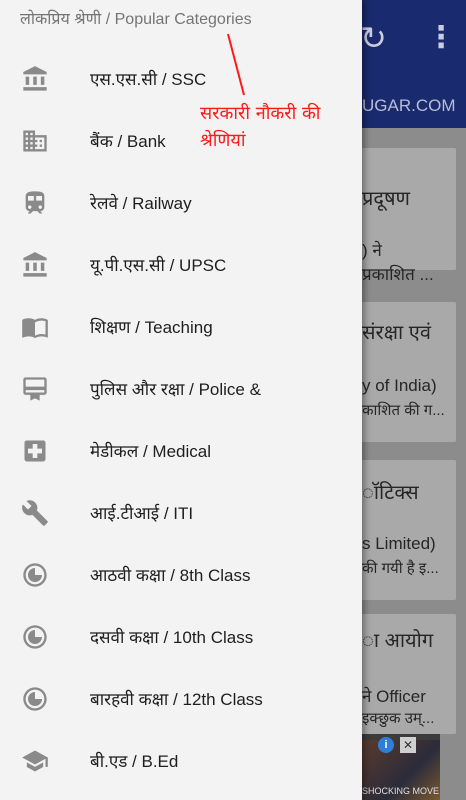  What do you see at coordinates (176, 699) in the screenshot?
I see `nav-item-label: बारहवी कक्षा / 12th Class` at bounding box center [176, 699].